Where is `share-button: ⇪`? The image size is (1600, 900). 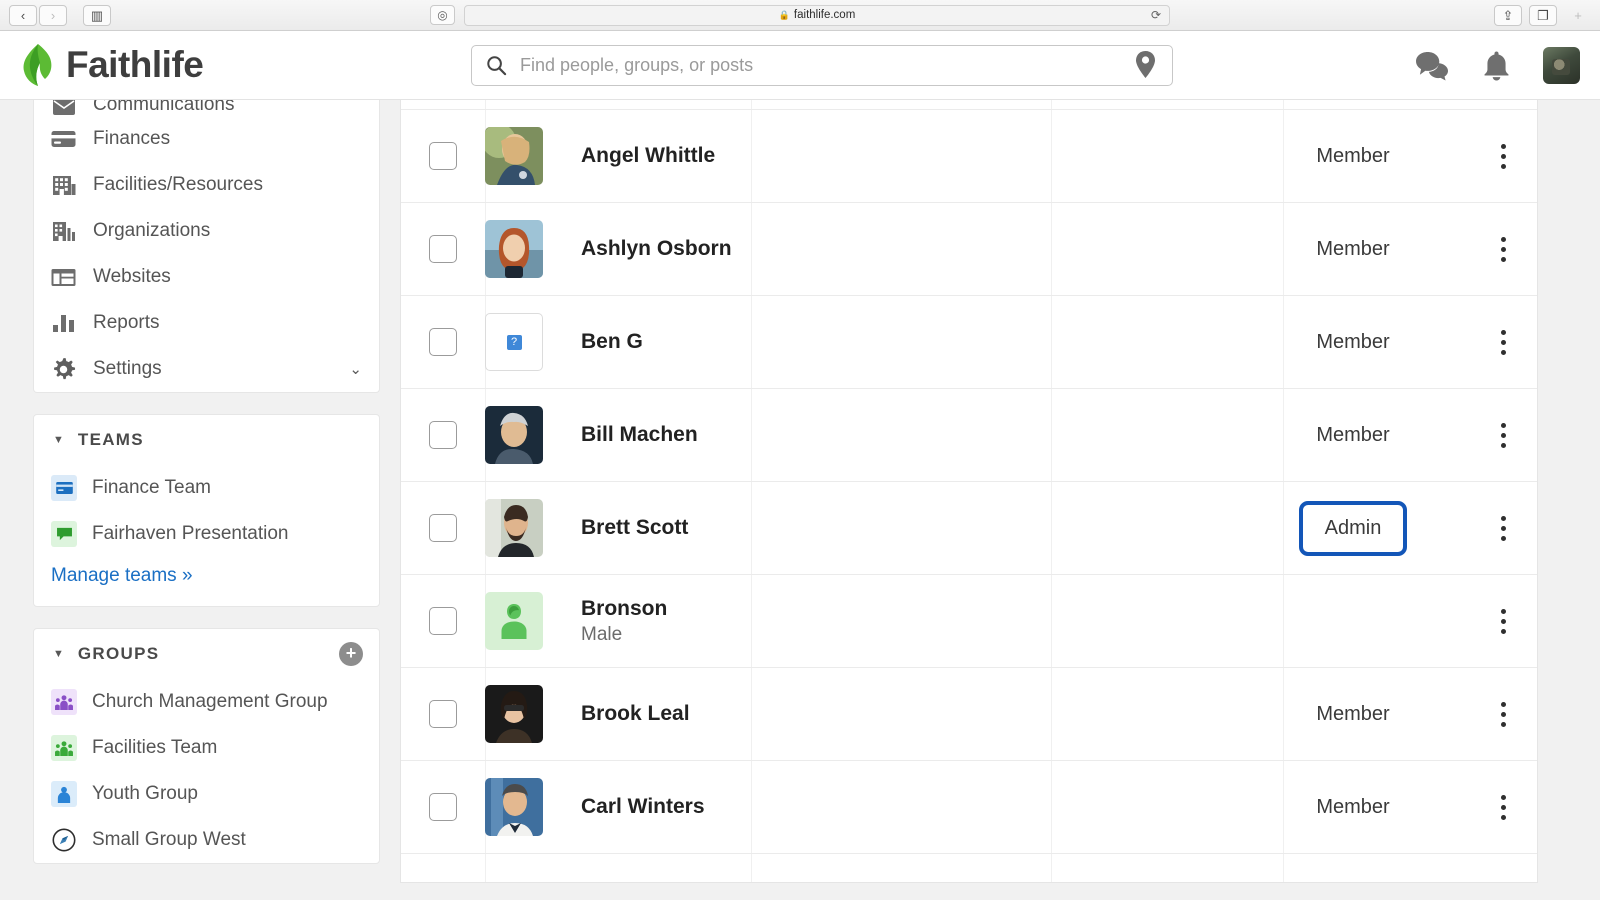
share-button: ⇪ is located at coordinates (1508, 15).